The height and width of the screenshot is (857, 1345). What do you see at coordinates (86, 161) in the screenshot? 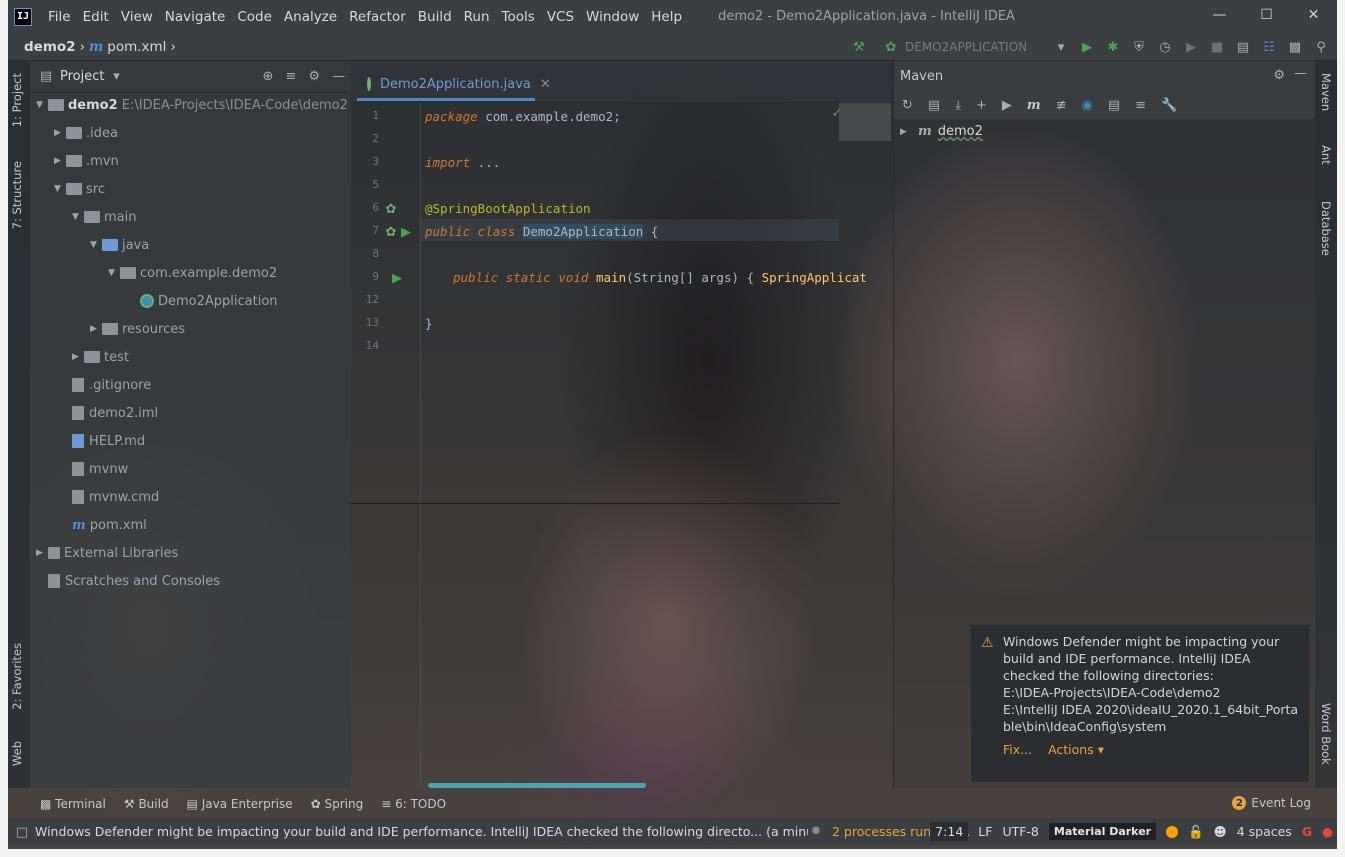
I see `tree-item-mvn: ▶ .mvn` at bounding box center [86, 161].